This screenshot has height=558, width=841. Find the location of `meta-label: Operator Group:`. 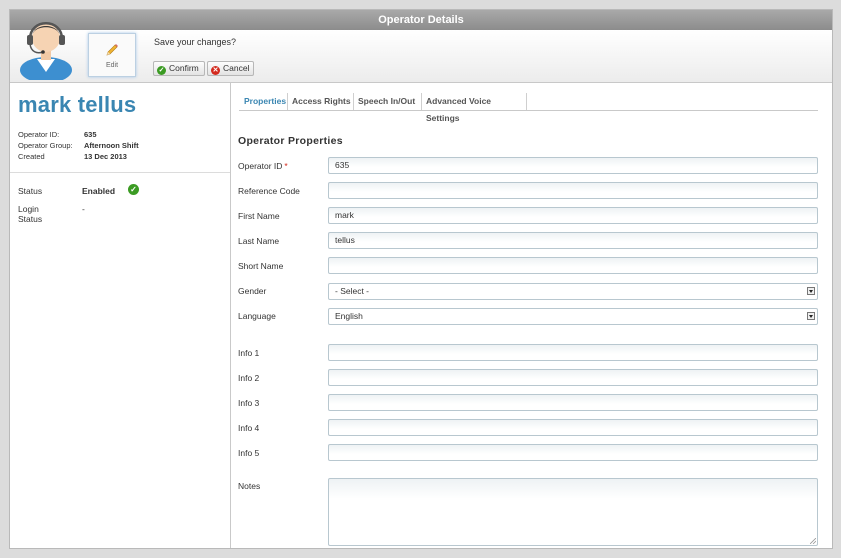

meta-label: Operator Group: is located at coordinates (45, 145).